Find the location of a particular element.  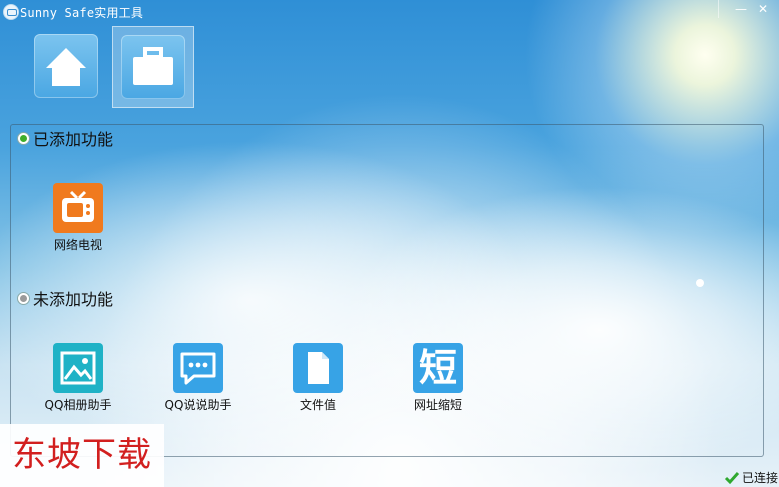

background-dot is located at coordinates (700, 283).